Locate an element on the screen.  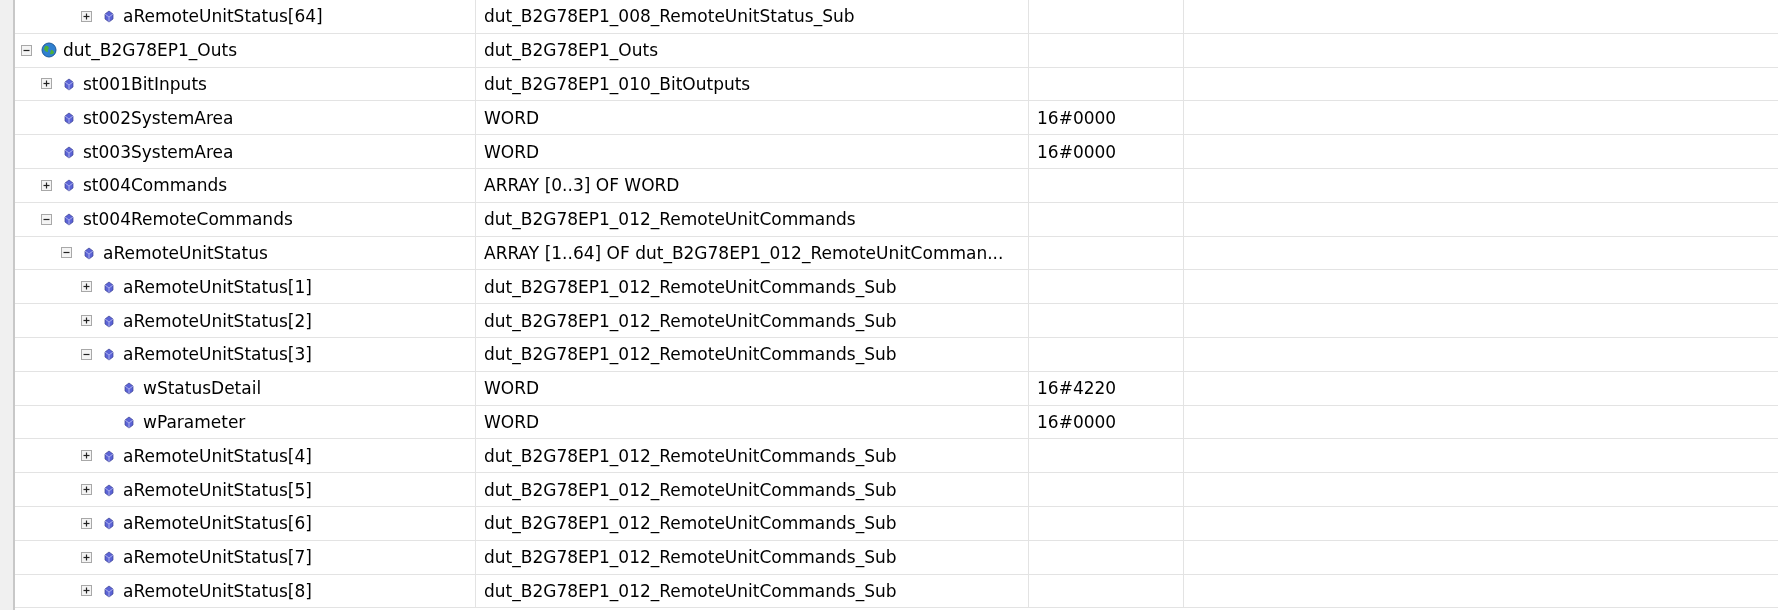
table-cell: dut_B2G78EP1_010_BitOutputs is located at coordinates (752, 84).